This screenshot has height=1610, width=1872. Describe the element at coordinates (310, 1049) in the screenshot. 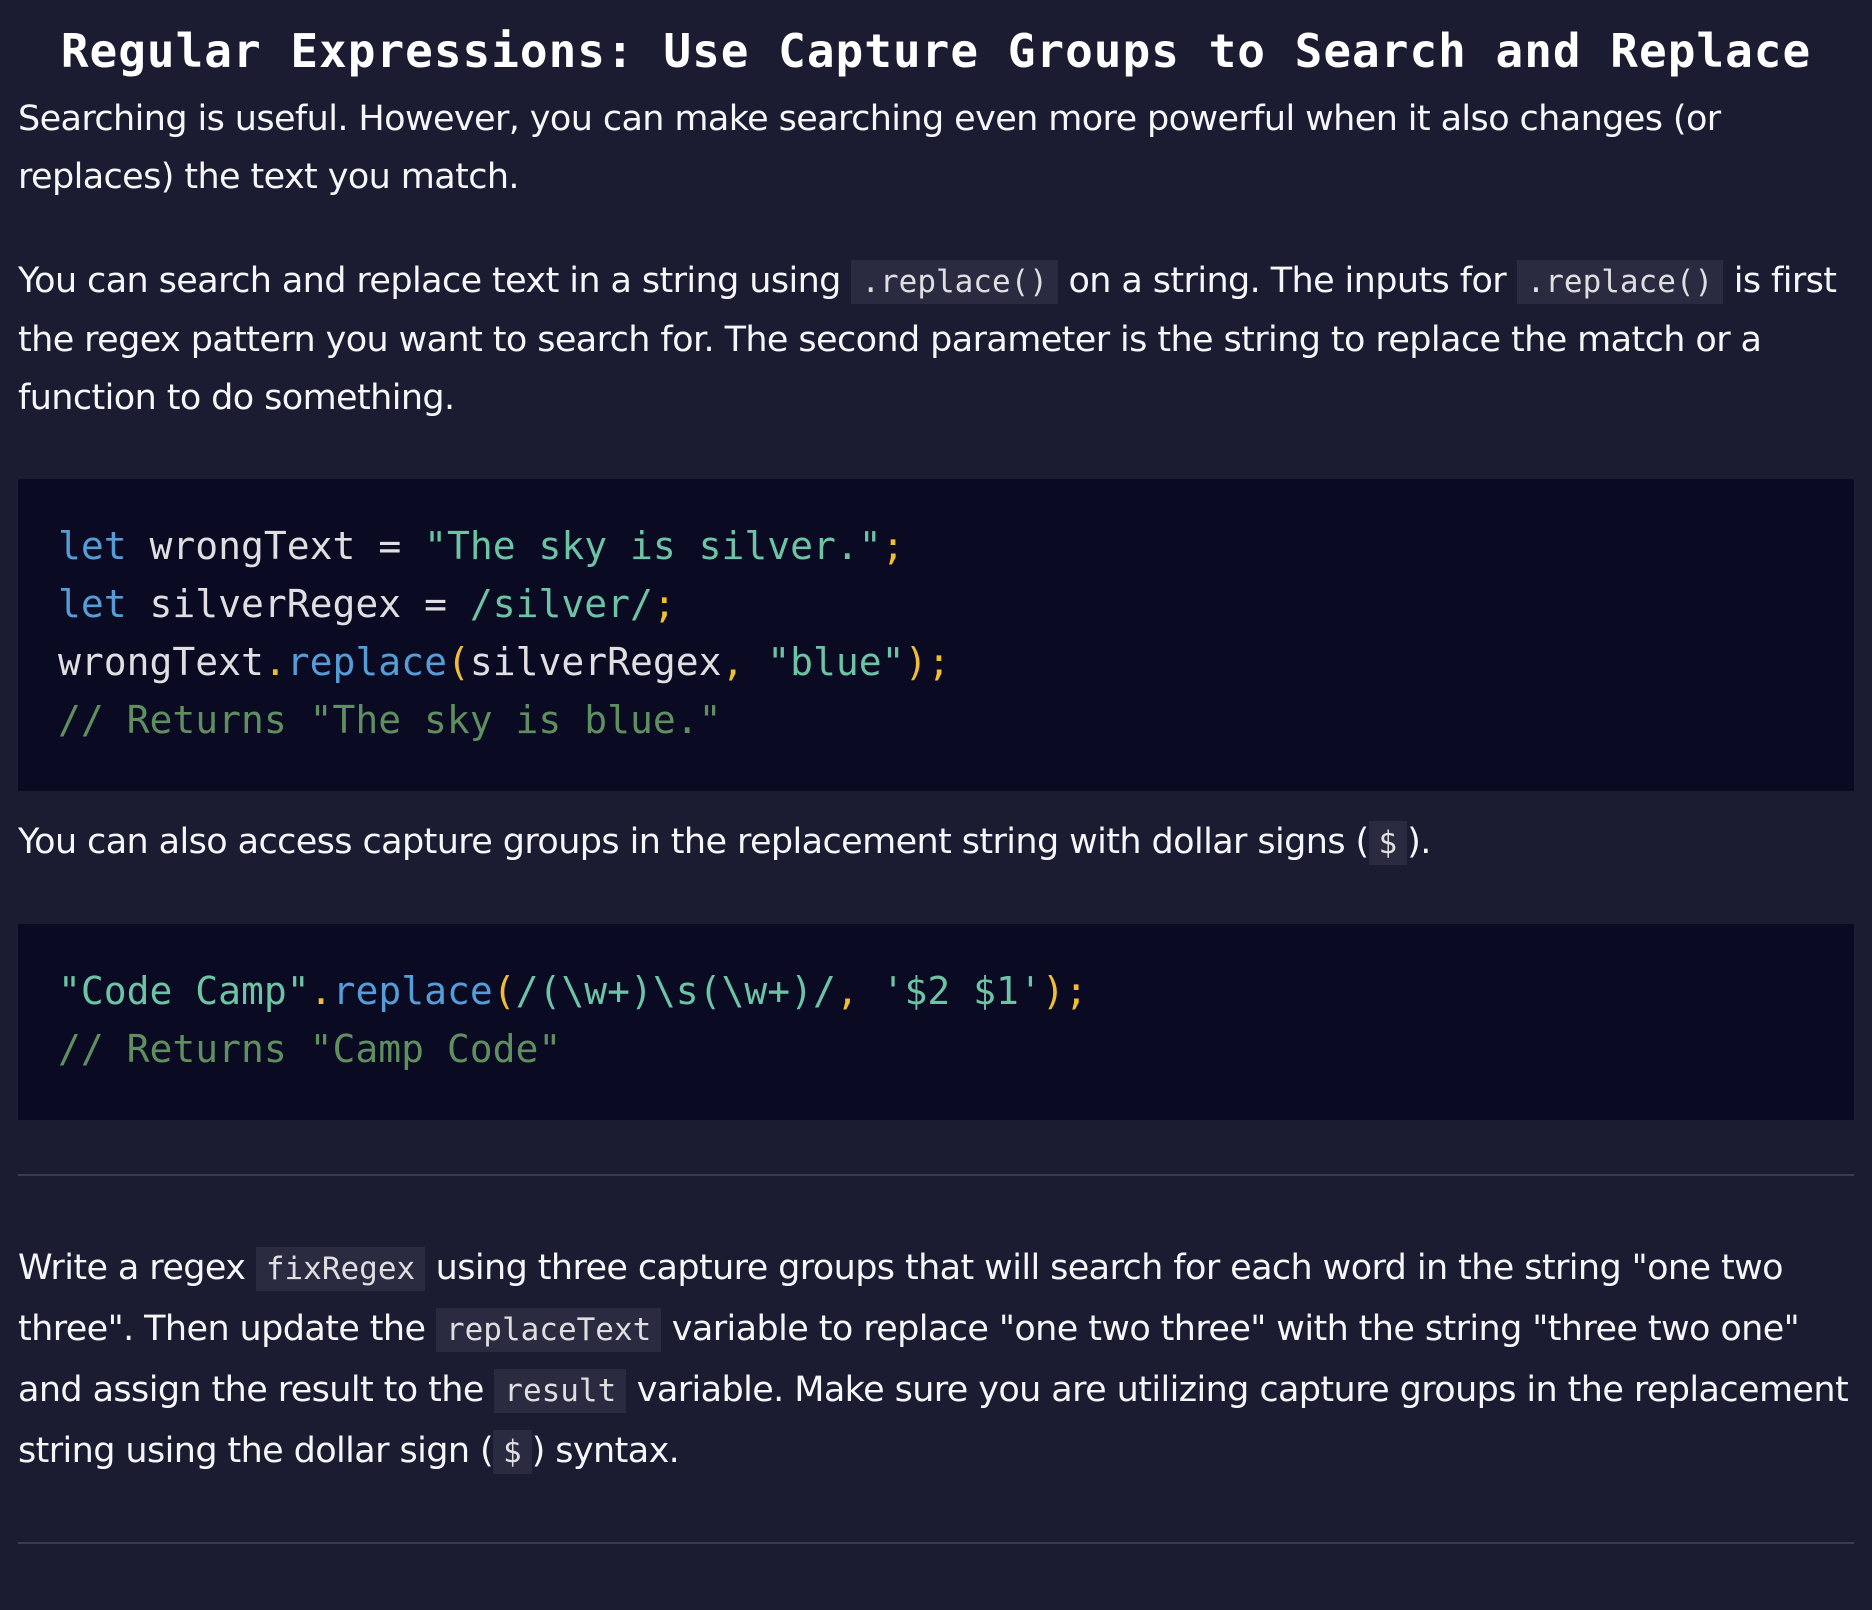

I see `code-comment: // Returns "Camp Code"` at that location.